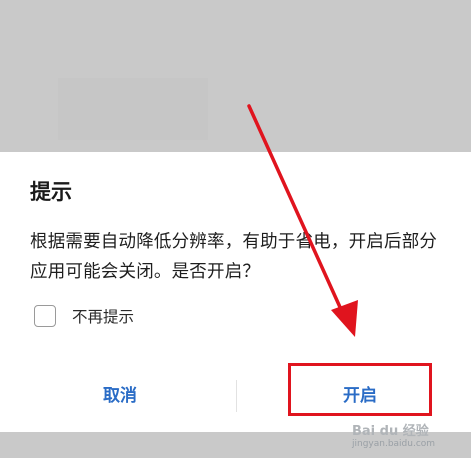 This screenshot has width=471, height=458. What do you see at coordinates (390, 431) in the screenshot?
I see `baidu-logo: Bai du 经验` at bounding box center [390, 431].